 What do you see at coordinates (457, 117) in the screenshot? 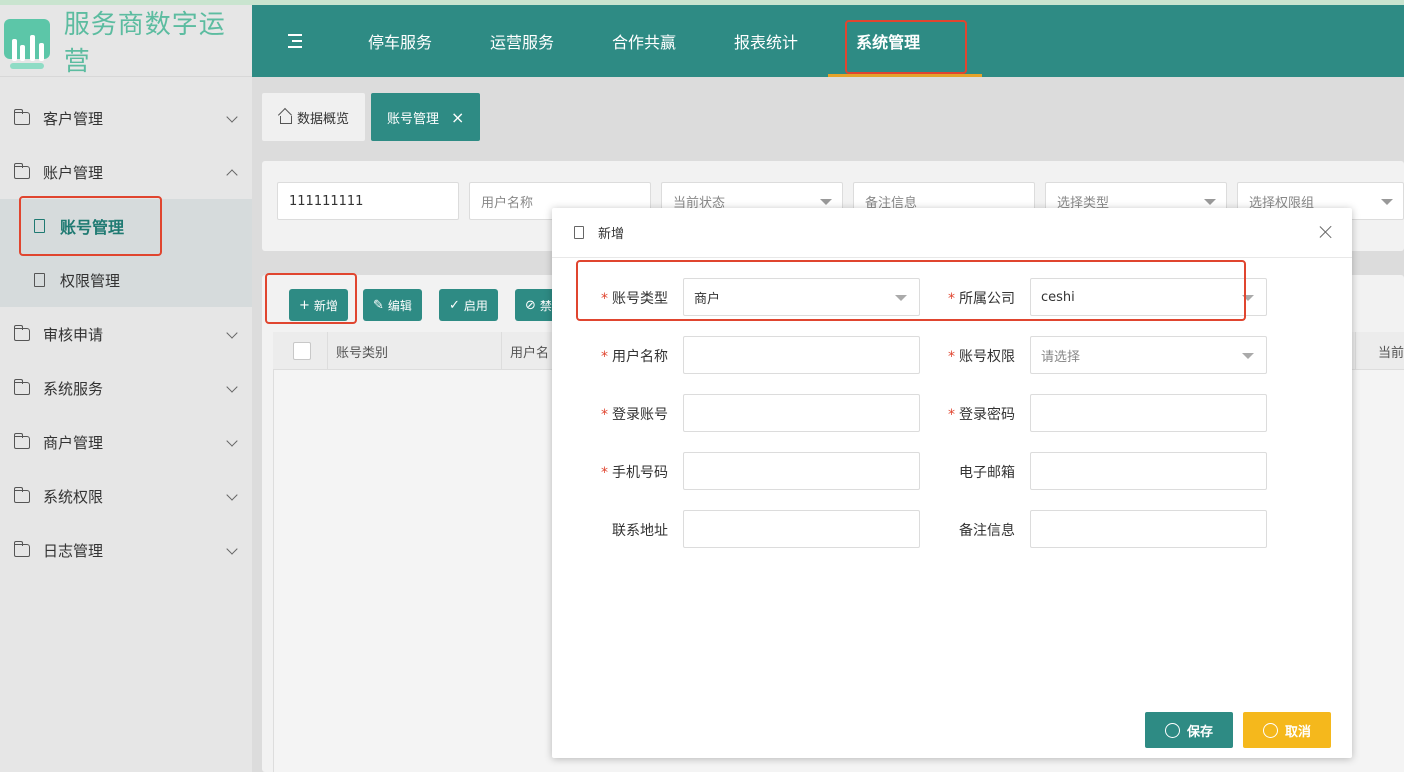
I see `close-icon: ×` at bounding box center [457, 117].